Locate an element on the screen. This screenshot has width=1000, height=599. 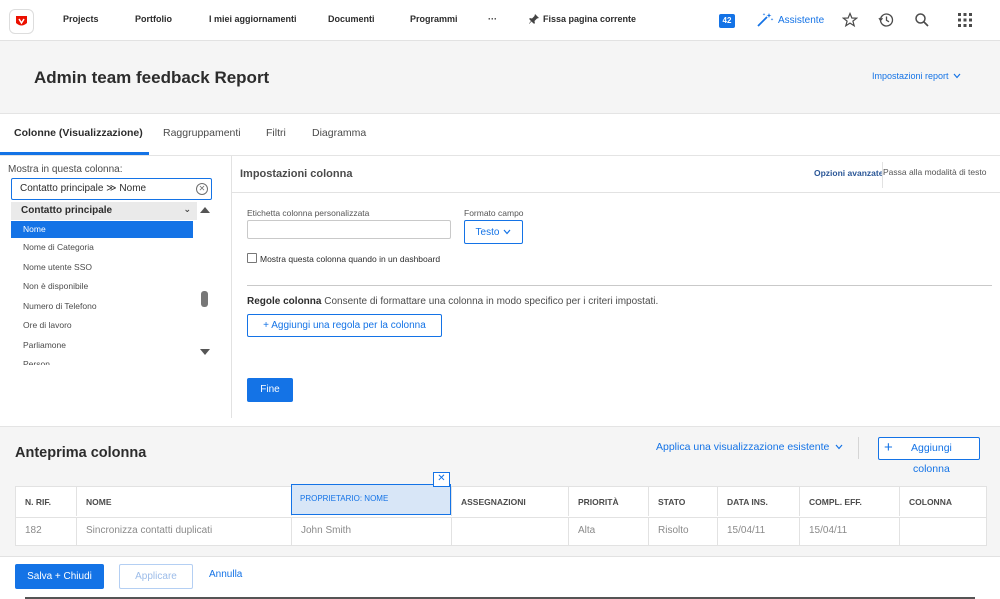
report-settings-button: Impostazioni report is located at coordinates (916, 76).